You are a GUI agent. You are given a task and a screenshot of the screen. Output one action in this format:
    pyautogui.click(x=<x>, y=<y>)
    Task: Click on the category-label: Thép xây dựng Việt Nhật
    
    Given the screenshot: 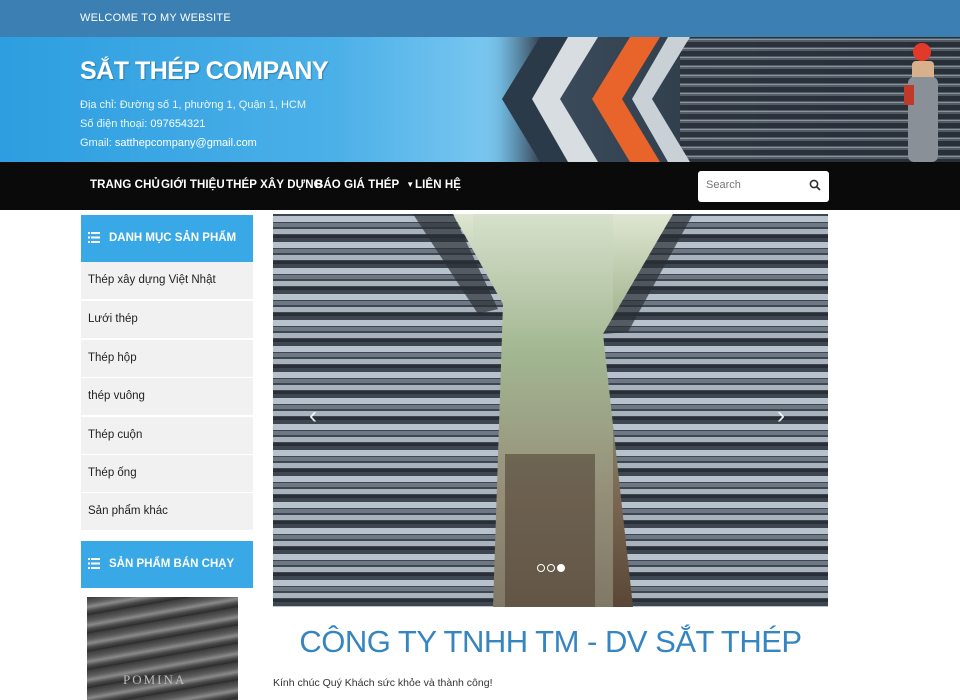 What is the action you would take?
    pyautogui.click(x=152, y=280)
    